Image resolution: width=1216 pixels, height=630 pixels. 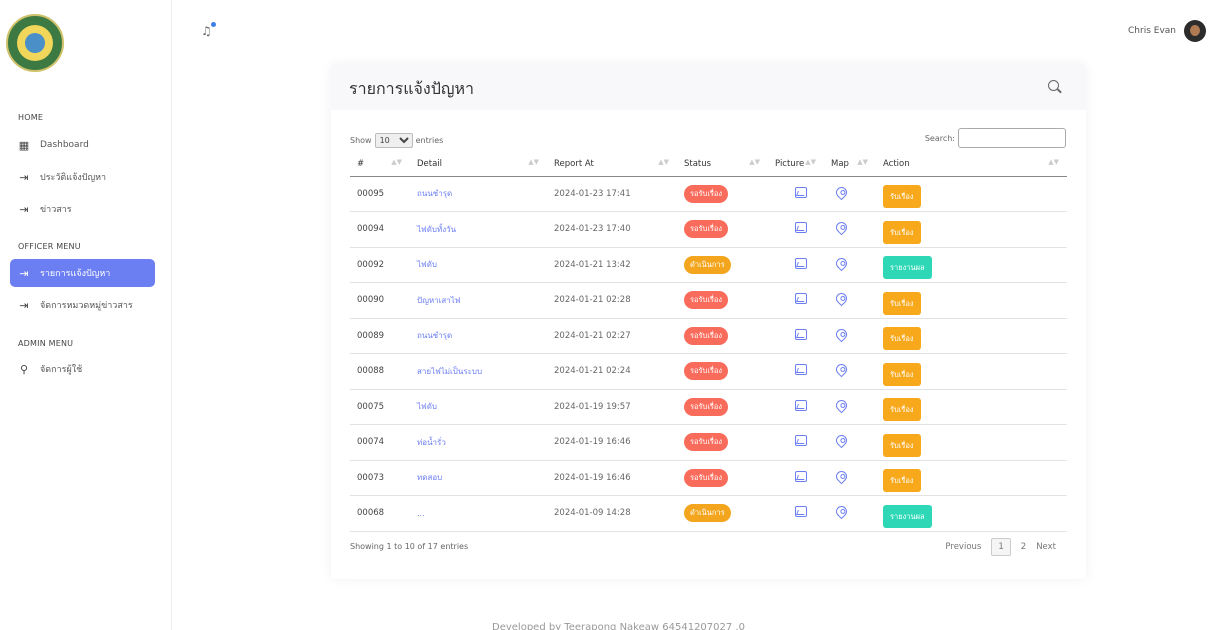 What do you see at coordinates (612, 336) in the screenshot?
I see `report-date: 2024-01-21 02:27` at bounding box center [612, 336].